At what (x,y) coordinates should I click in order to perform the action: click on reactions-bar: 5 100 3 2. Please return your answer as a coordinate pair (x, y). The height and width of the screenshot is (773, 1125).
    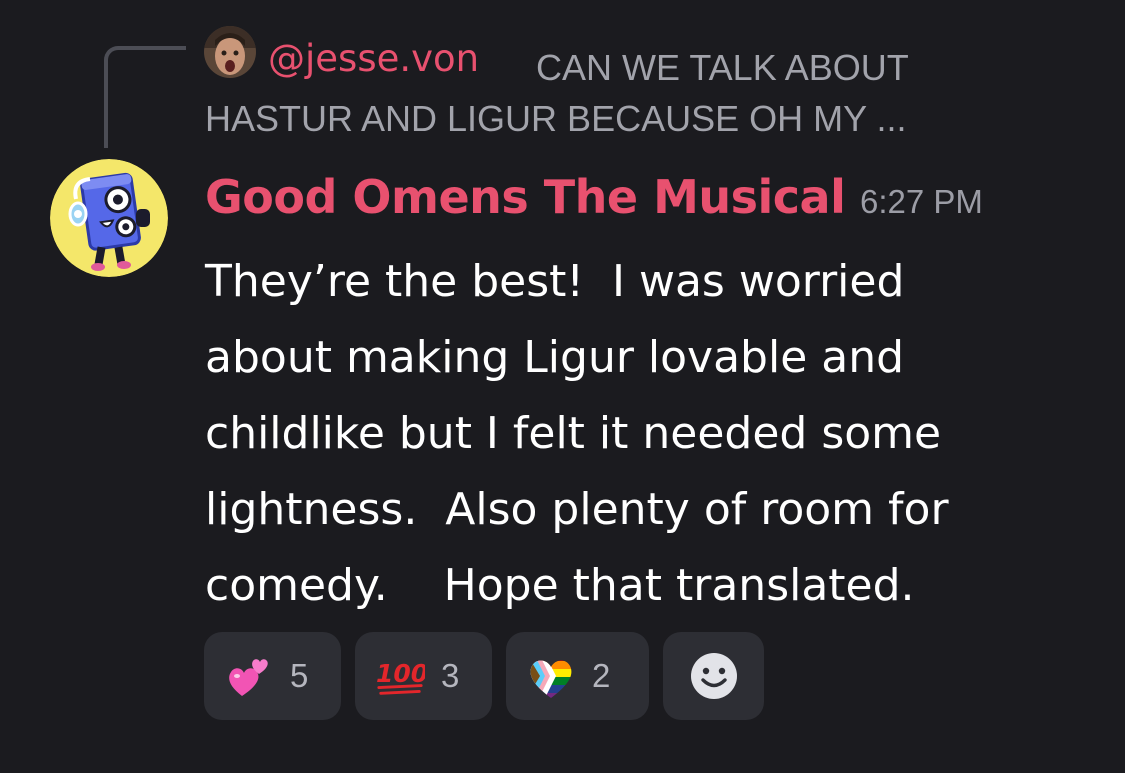
    Looking at the image, I should click on (484, 676).